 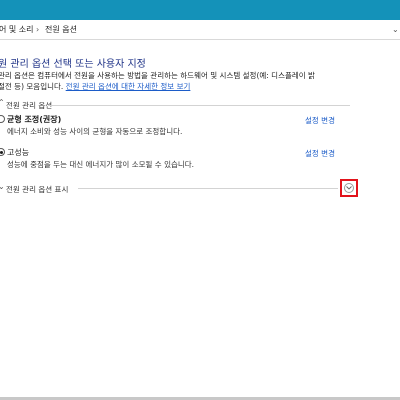 I want to click on expand-additional-plans-button, so click(x=349, y=188).